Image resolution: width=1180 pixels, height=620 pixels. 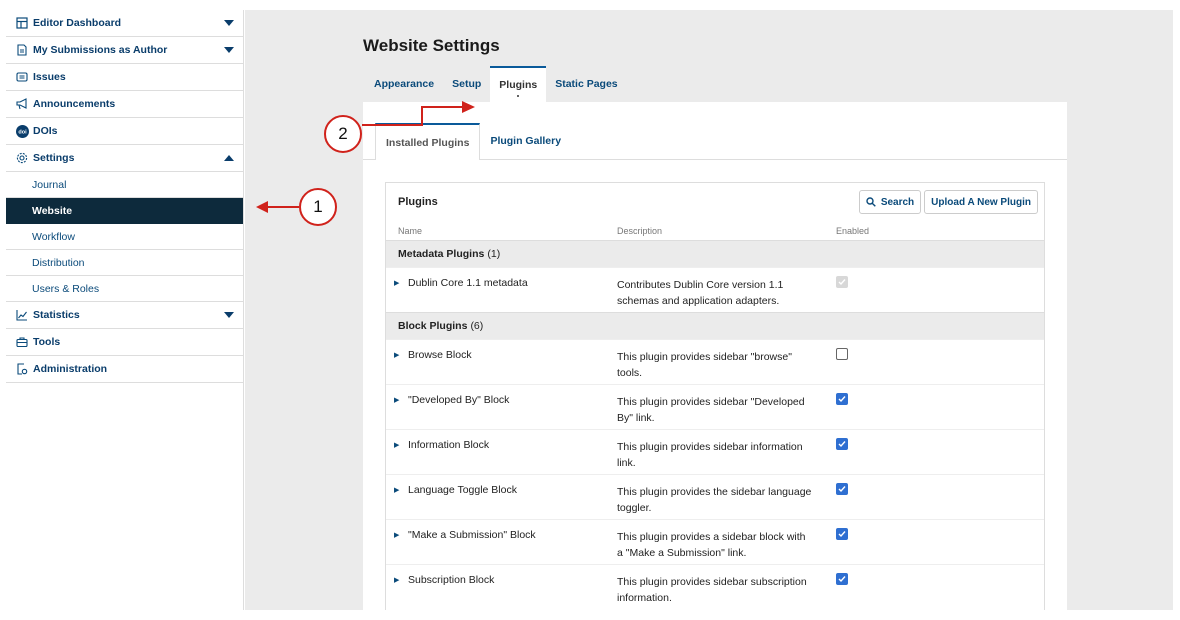 I want to click on annotation-arrows, so click(x=365, y=157).